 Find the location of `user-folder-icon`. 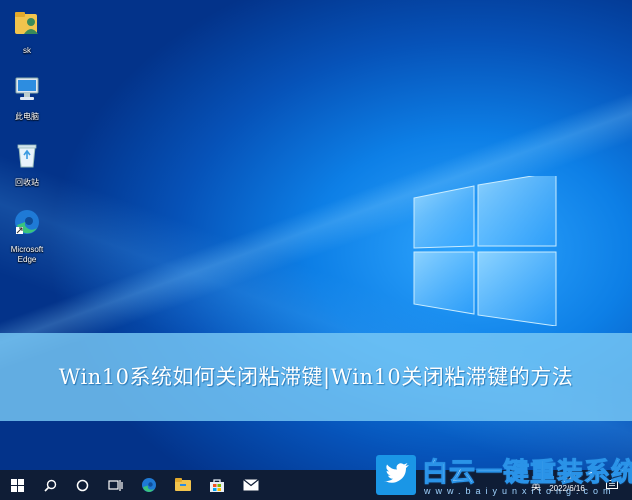

user-folder-icon is located at coordinates (26, 23).